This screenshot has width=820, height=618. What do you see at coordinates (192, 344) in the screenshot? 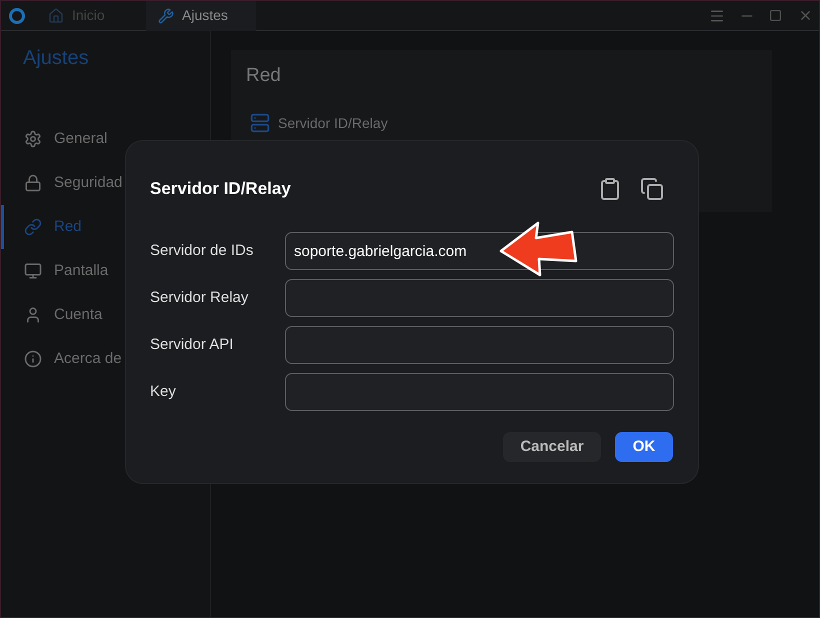
I see `field-label: Servidor API` at bounding box center [192, 344].